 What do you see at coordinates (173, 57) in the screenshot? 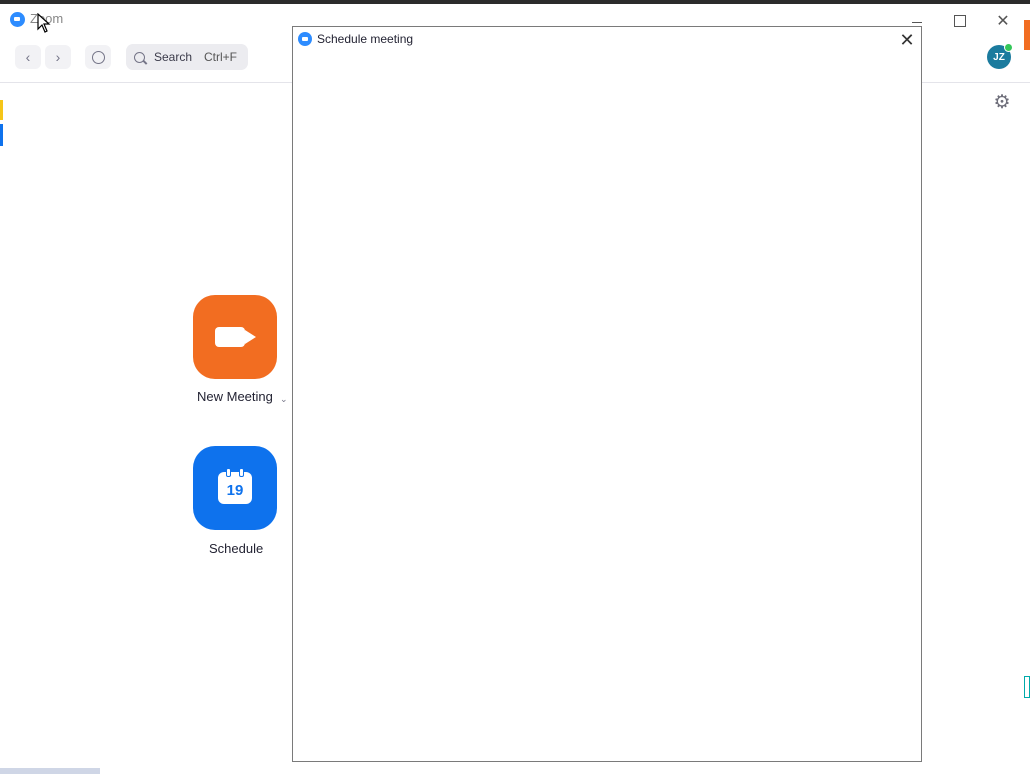
I see `search-label: Search` at bounding box center [173, 57].